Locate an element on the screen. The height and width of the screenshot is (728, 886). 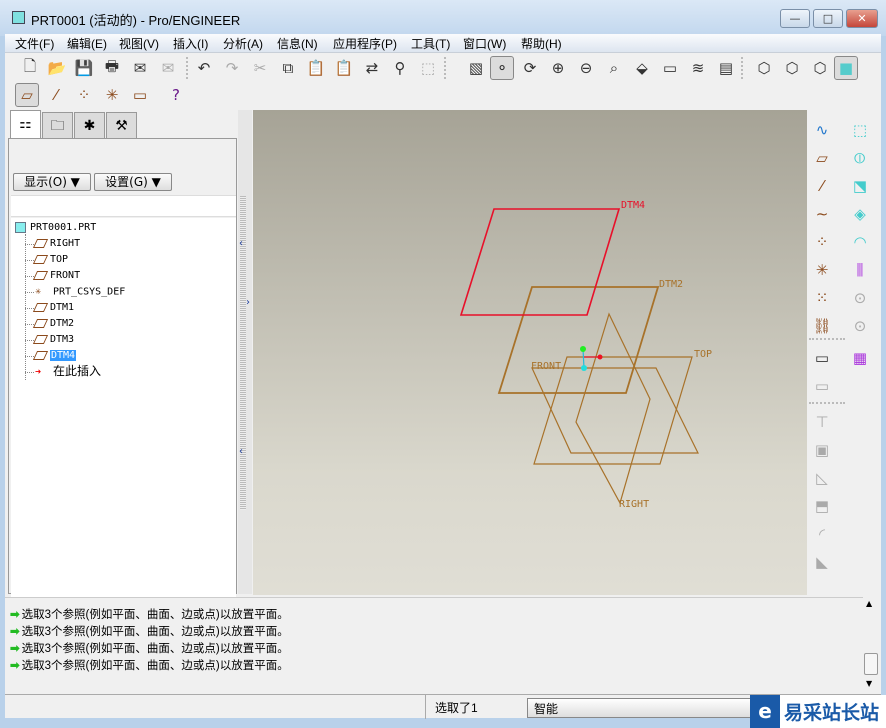
datum-plane-dtm2 is located at coordinates (578, 340).